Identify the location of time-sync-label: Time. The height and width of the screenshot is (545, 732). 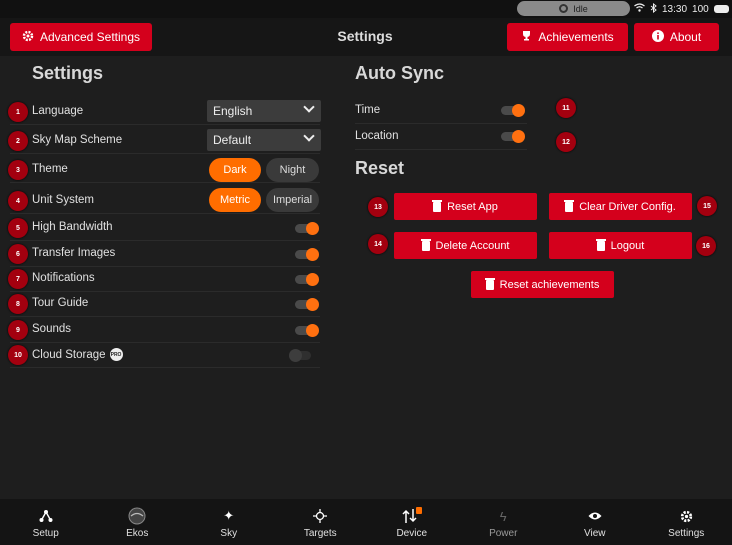
(368, 110).